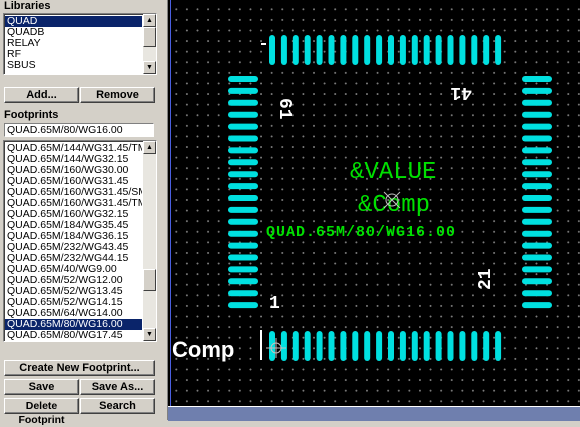 The image size is (580, 427). I want to click on footprint-list-item: QUAD.65M/160/WG31.45/SMS, so click(73, 192).